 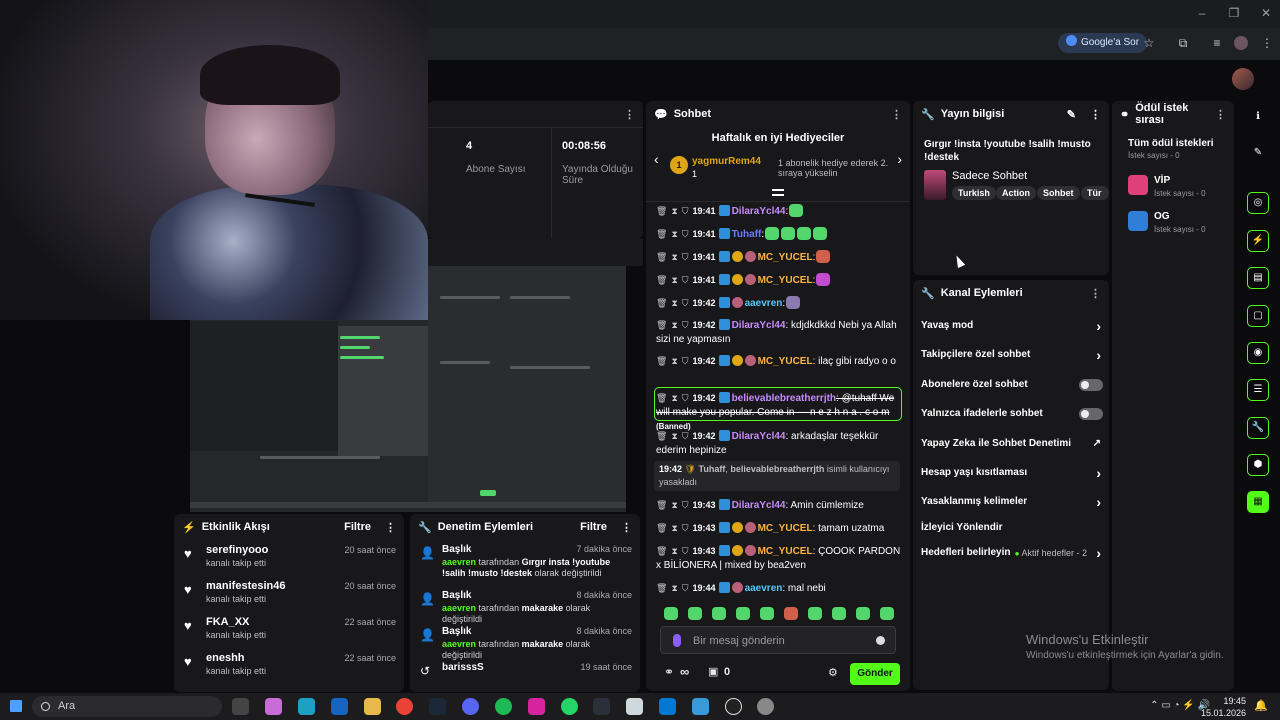 What do you see at coordinates (1103, 43) in the screenshot?
I see `google-ask-button: Google'a Sor` at bounding box center [1103, 43].